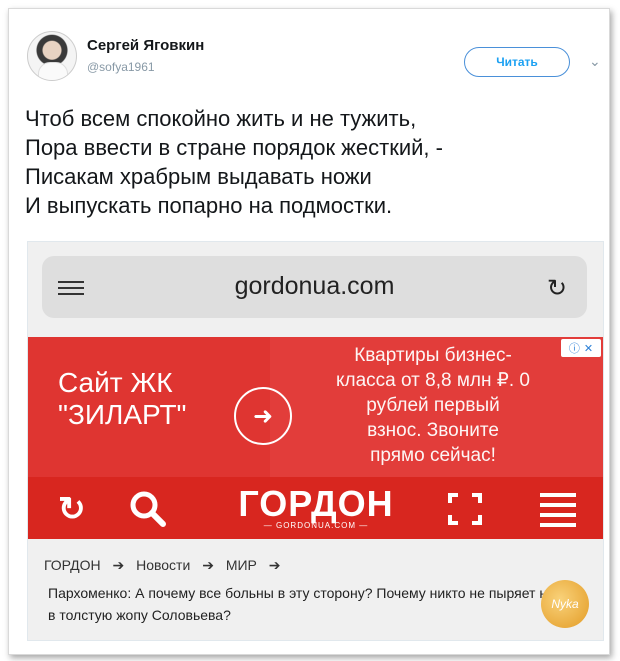 This screenshot has height=661, width=620. Describe the element at coordinates (148, 509) in the screenshot. I see `search-icon` at that location.